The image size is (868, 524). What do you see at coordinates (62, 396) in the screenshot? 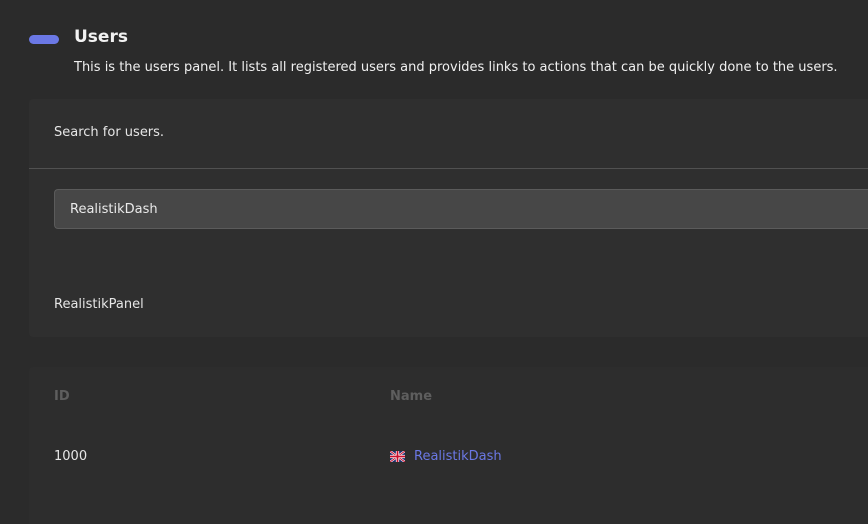
I see `column-header-id: ID` at bounding box center [62, 396].